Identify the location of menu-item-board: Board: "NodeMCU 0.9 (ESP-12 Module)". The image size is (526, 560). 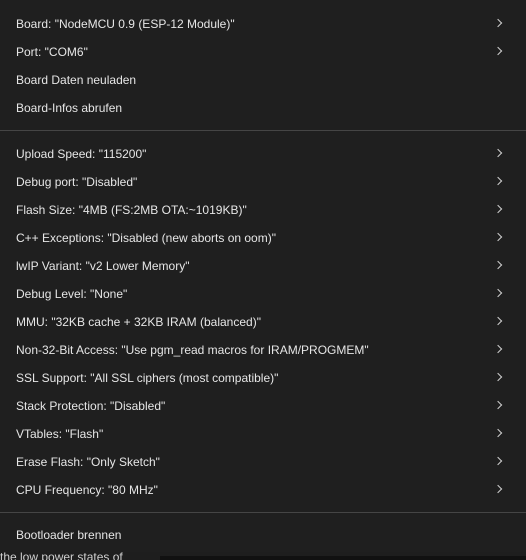
(263, 24).